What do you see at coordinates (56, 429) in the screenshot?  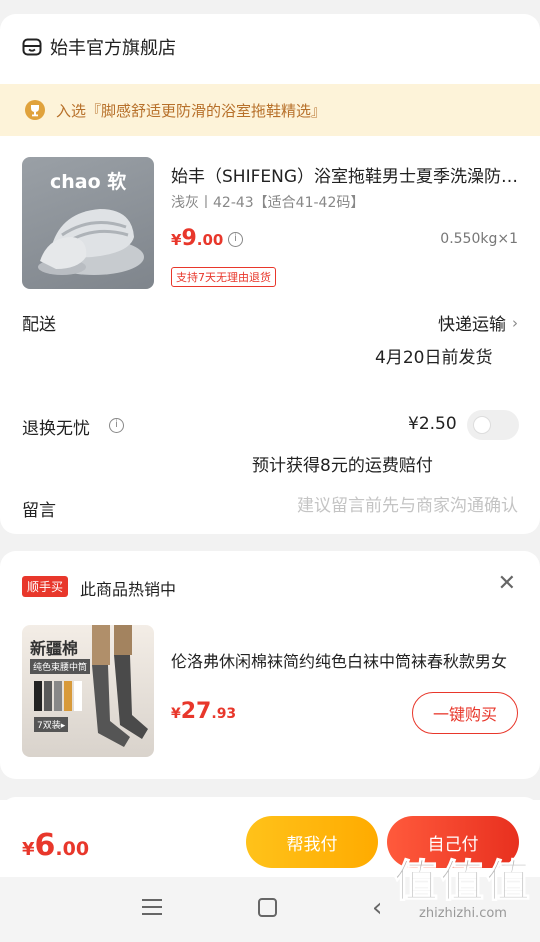 I see `return-insurance-label: 退换无忧` at bounding box center [56, 429].